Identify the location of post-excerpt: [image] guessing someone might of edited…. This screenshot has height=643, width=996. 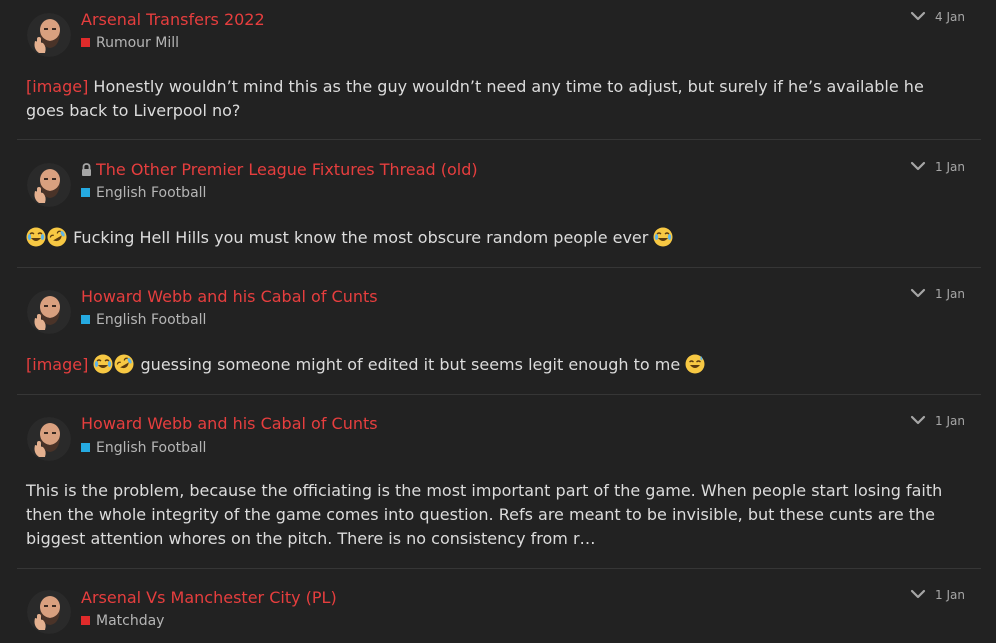
(496, 365).